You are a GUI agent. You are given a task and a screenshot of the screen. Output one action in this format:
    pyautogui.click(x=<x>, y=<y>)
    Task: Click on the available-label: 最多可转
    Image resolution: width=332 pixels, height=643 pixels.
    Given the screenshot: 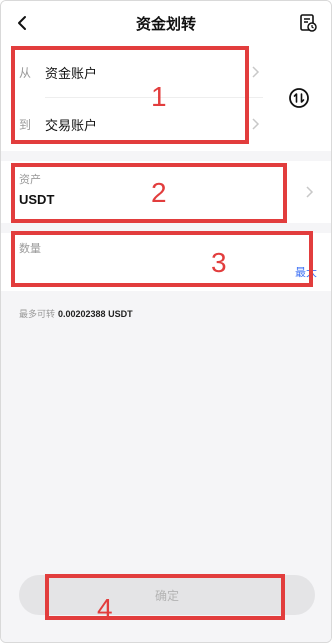 What is the action you would take?
    pyautogui.click(x=37, y=314)
    